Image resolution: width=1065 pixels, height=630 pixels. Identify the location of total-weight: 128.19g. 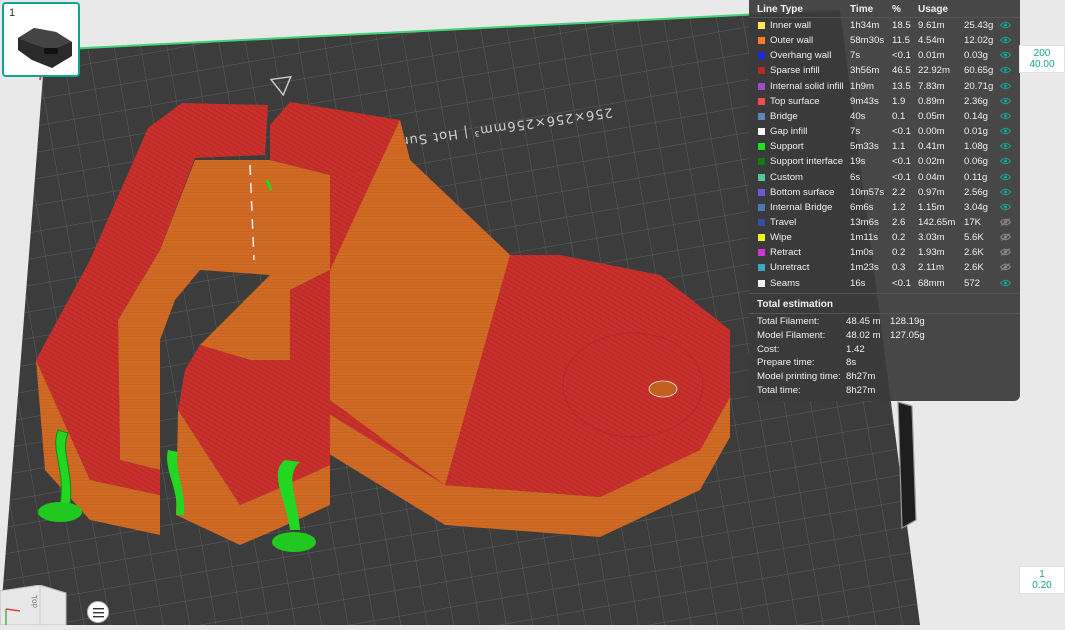
(907, 321).